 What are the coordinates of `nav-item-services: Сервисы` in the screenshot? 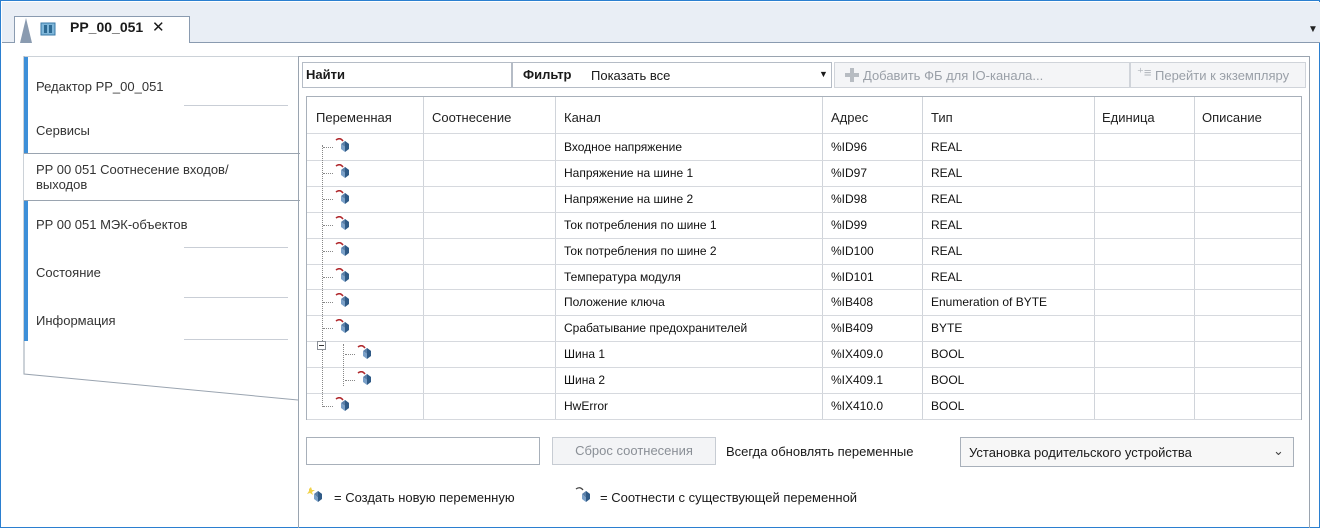 It's located at (161, 131).